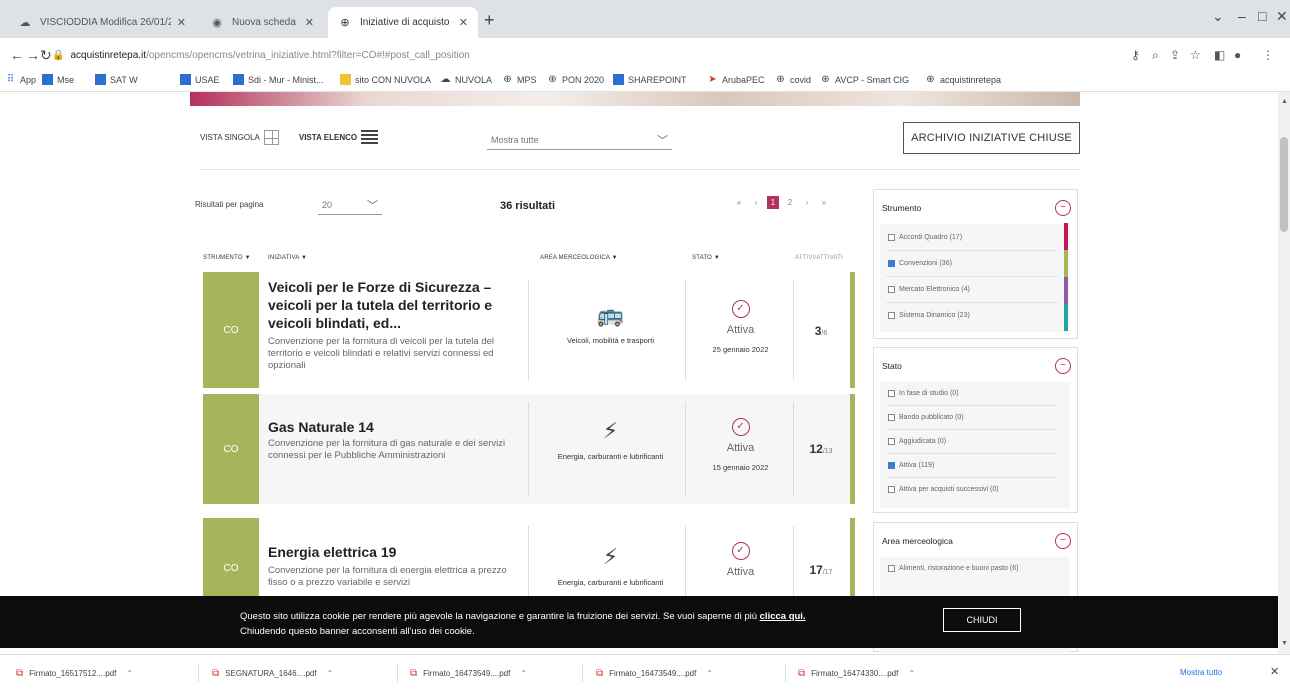 The width and height of the screenshot is (1290, 689). Describe the element at coordinates (963, 79) in the screenshot. I see `bookmark-item: ⊕ acquistinretepa` at that location.